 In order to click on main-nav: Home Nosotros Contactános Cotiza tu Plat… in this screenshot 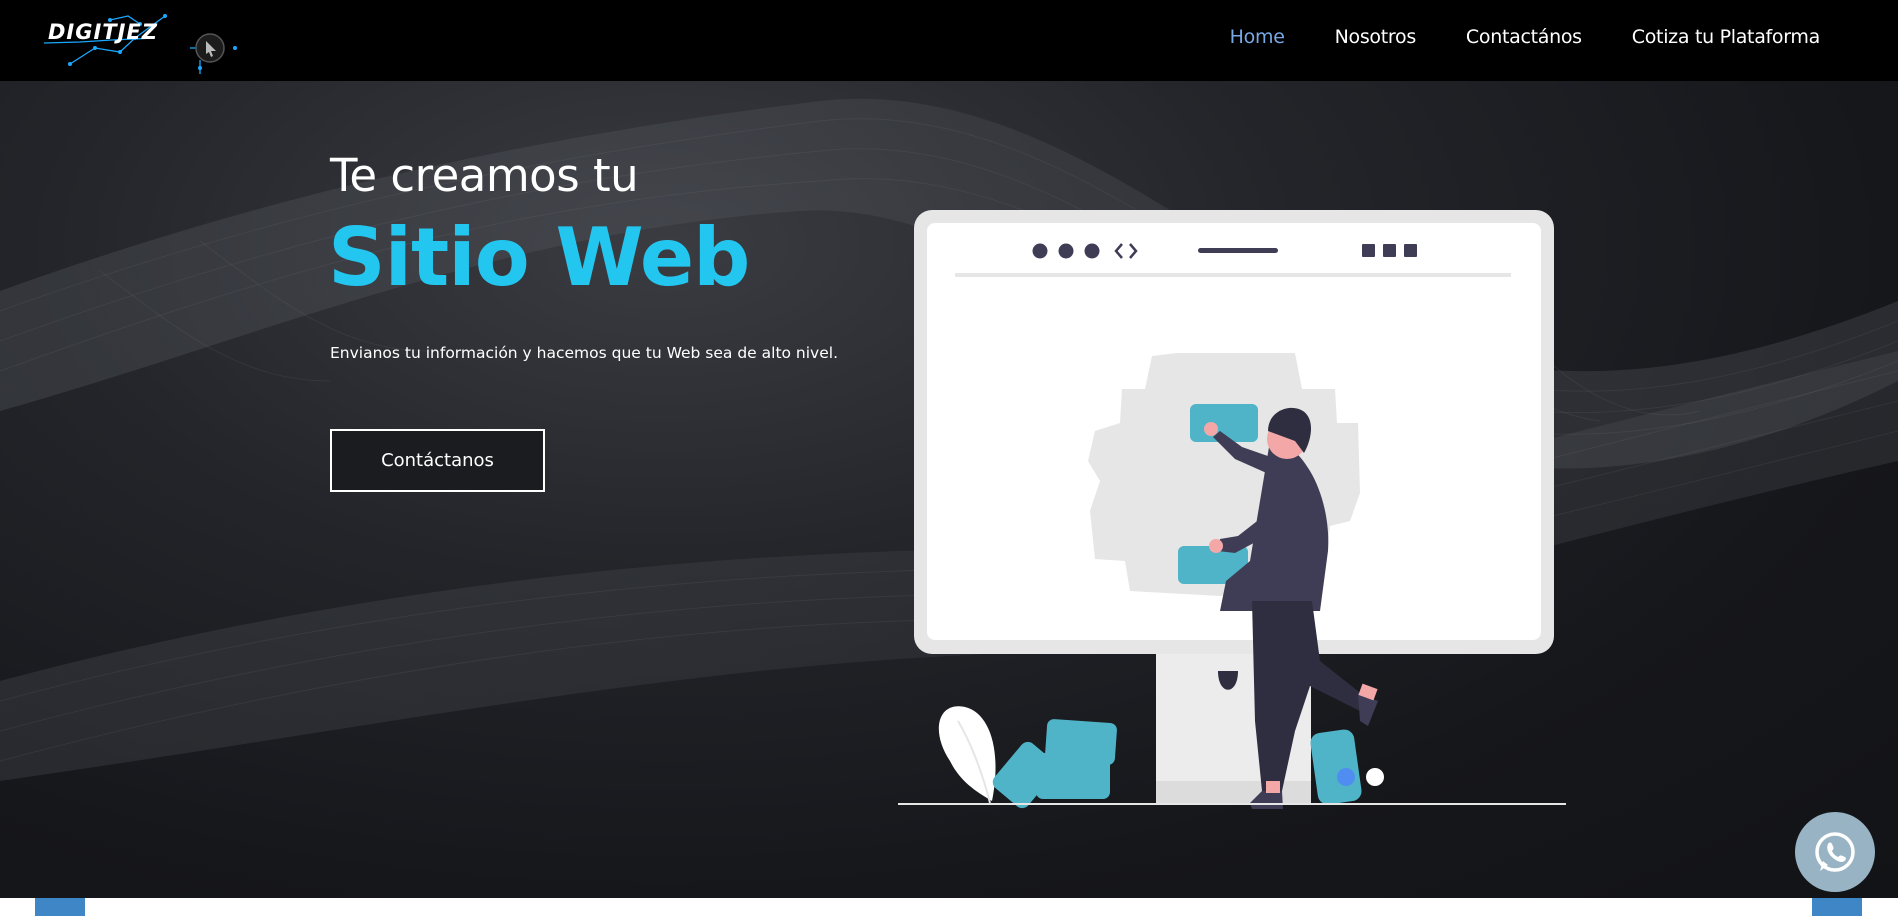, I will do `click(1525, 37)`.